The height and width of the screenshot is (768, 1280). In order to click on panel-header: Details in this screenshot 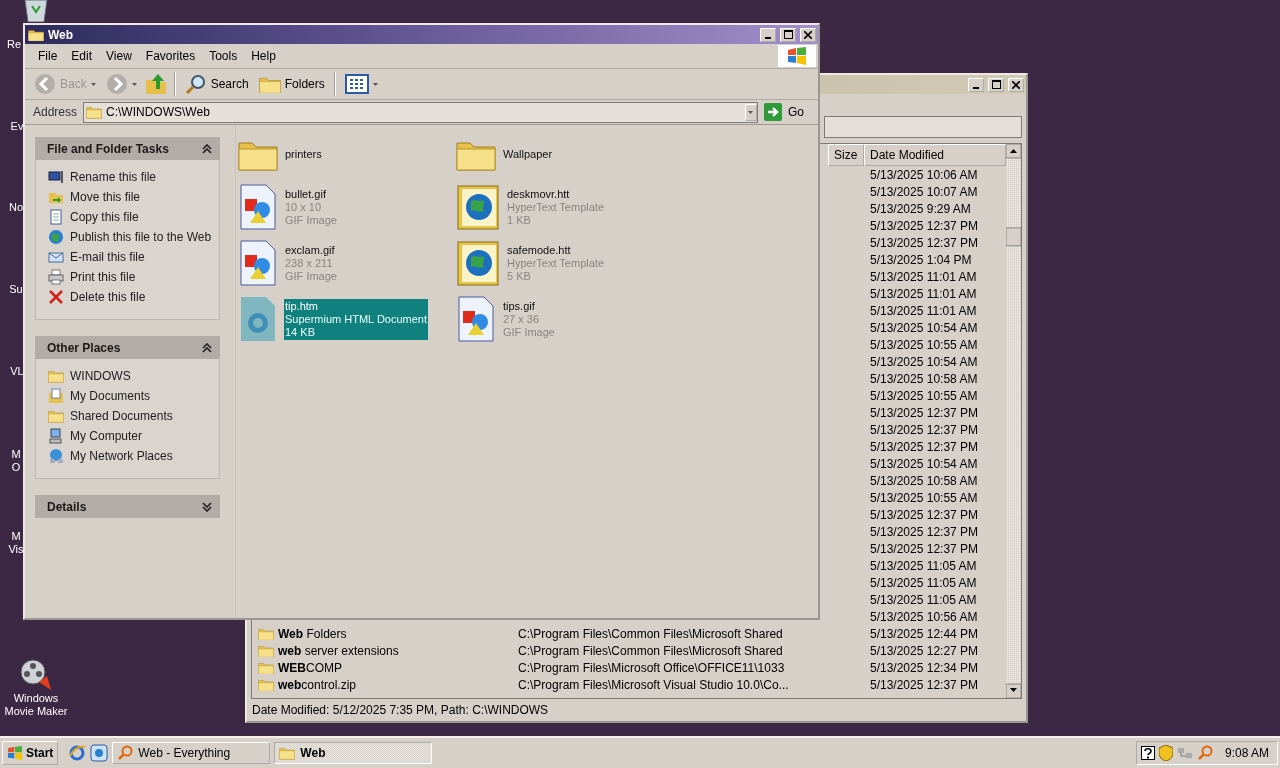, I will do `click(127, 506)`.